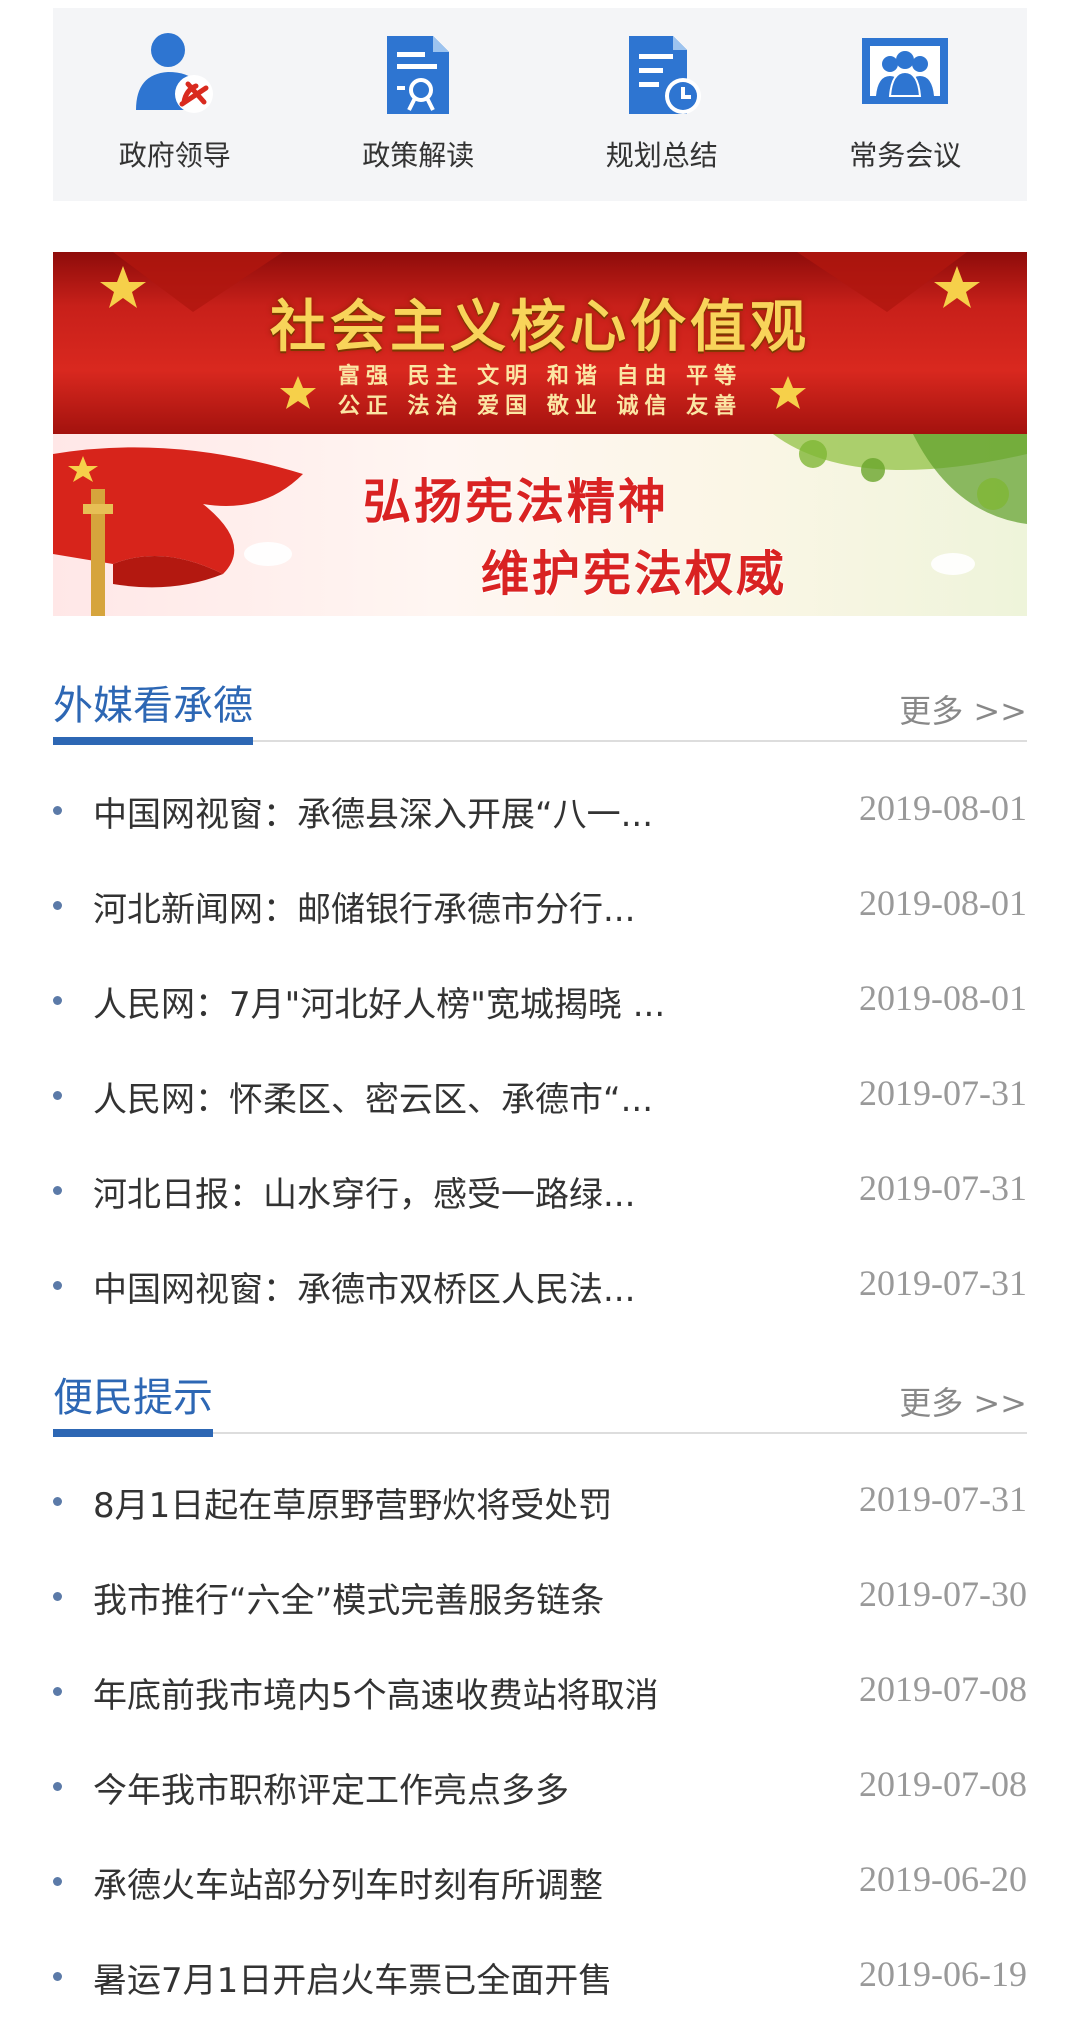 This screenshot has width=1080, height=2038. I want to click on section-header-media: 外媒看承德 更多 >>, so click(540, 707).